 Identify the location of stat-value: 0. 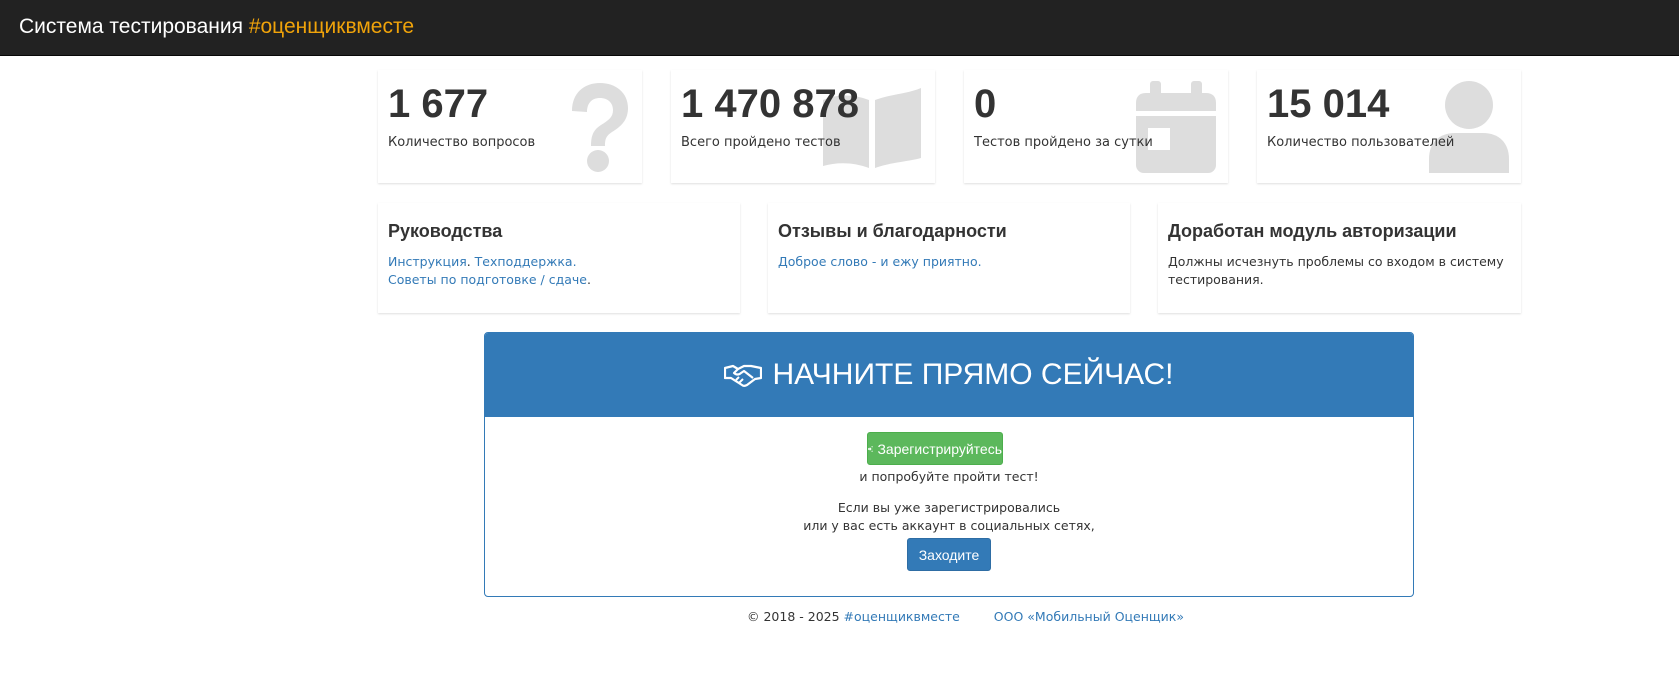
(985, 104).